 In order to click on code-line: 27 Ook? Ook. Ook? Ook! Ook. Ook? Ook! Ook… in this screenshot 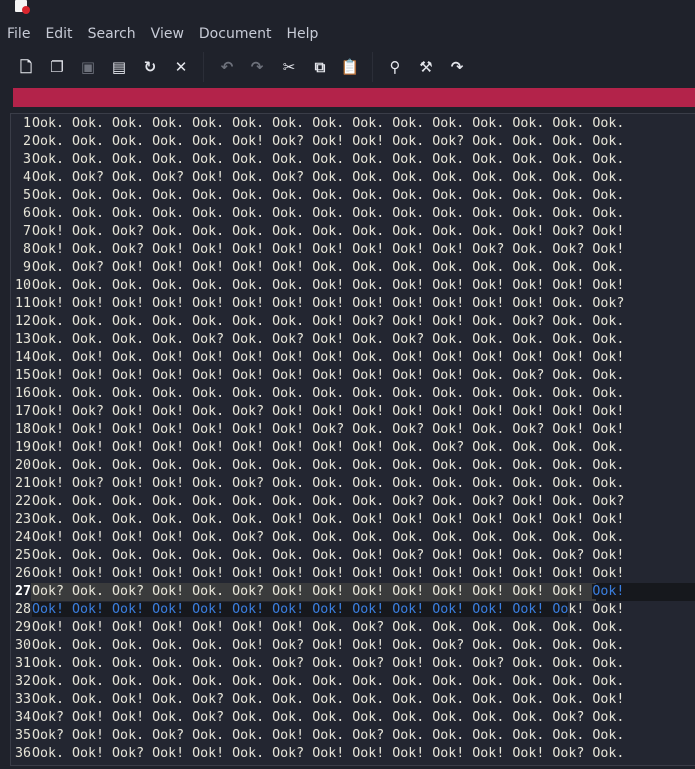, I will do `click(353, 592)`.